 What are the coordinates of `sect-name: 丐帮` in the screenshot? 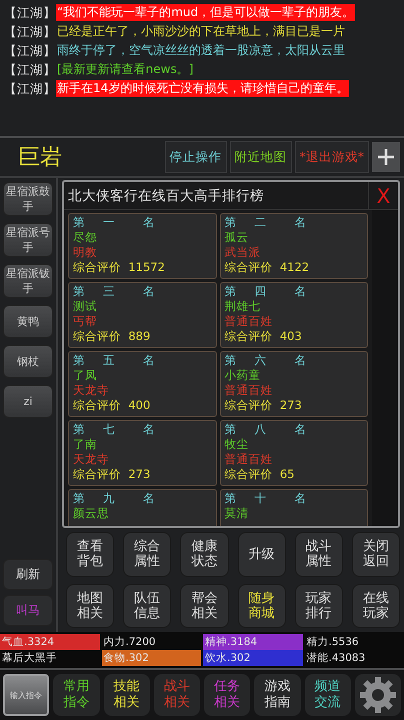 It's located at (85, 321).